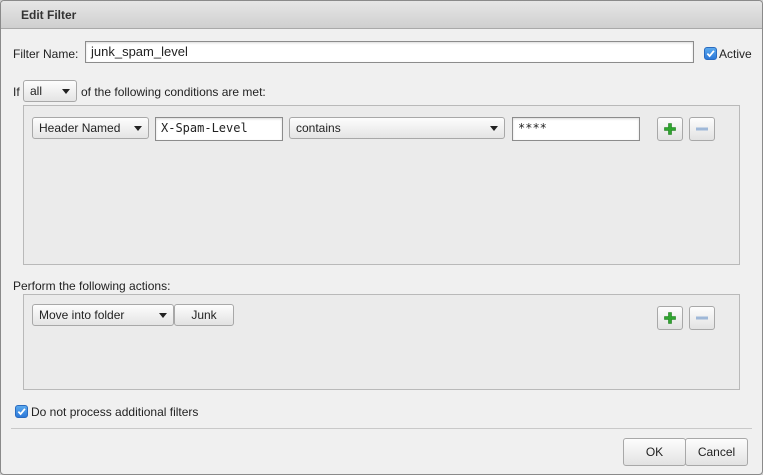  What do you see at coordinates (204, 315) in the screenshot?
I see `folder-button: Junk` at bounding box center [204, 315].